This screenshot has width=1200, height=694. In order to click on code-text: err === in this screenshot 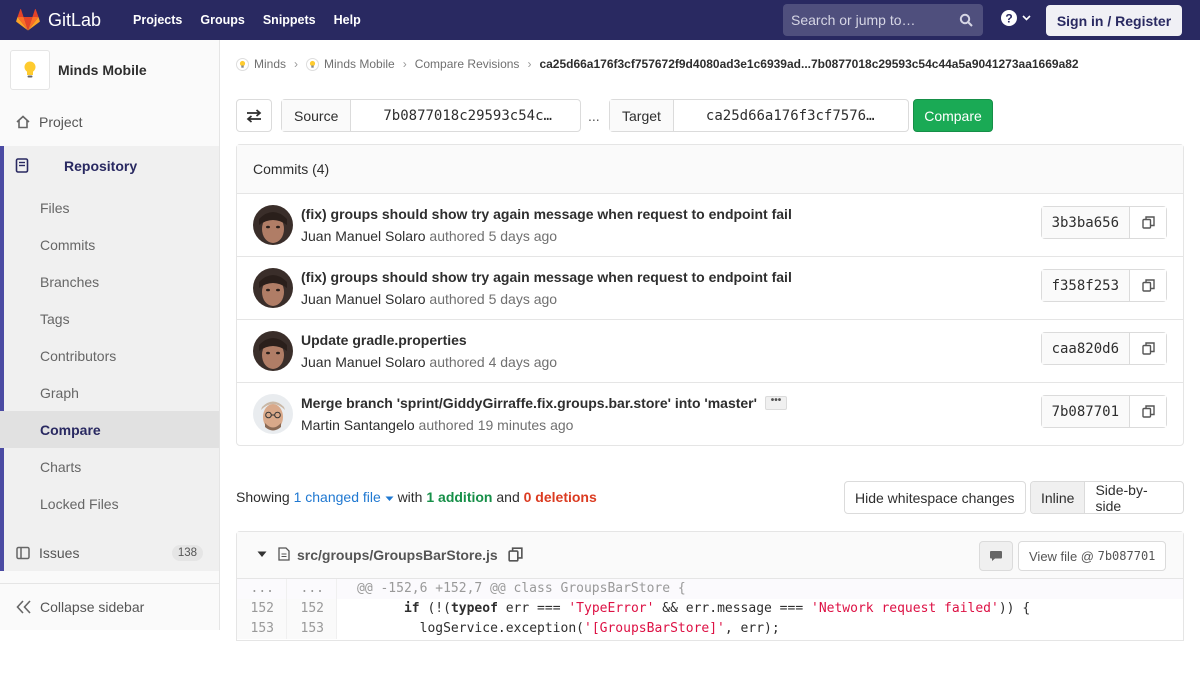, I will do `click(533, 608)`.